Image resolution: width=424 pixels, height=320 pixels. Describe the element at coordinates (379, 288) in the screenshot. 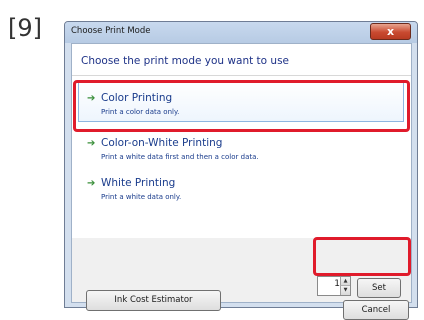

I see `set-button: Set` at that location.